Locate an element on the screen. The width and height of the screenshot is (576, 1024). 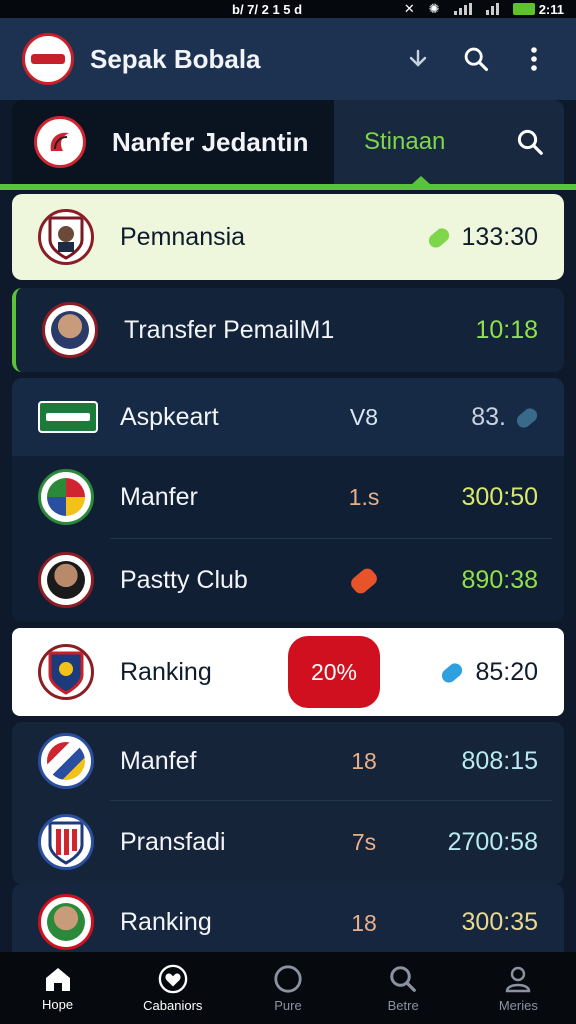
list-item-name: Pransfadi is located at coordinates (173, 841).